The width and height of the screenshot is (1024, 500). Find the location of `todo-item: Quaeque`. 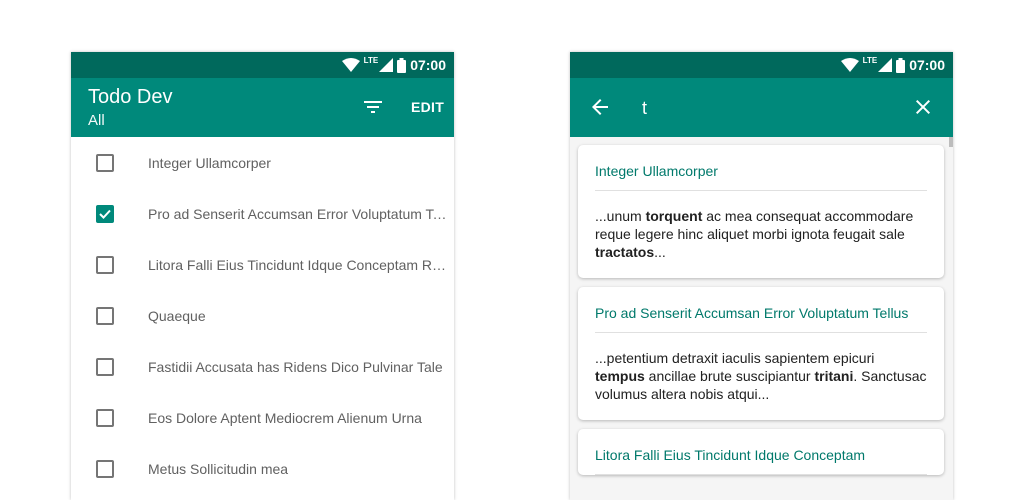

todo-item: Quaeque is located at coordinates (262, 315).